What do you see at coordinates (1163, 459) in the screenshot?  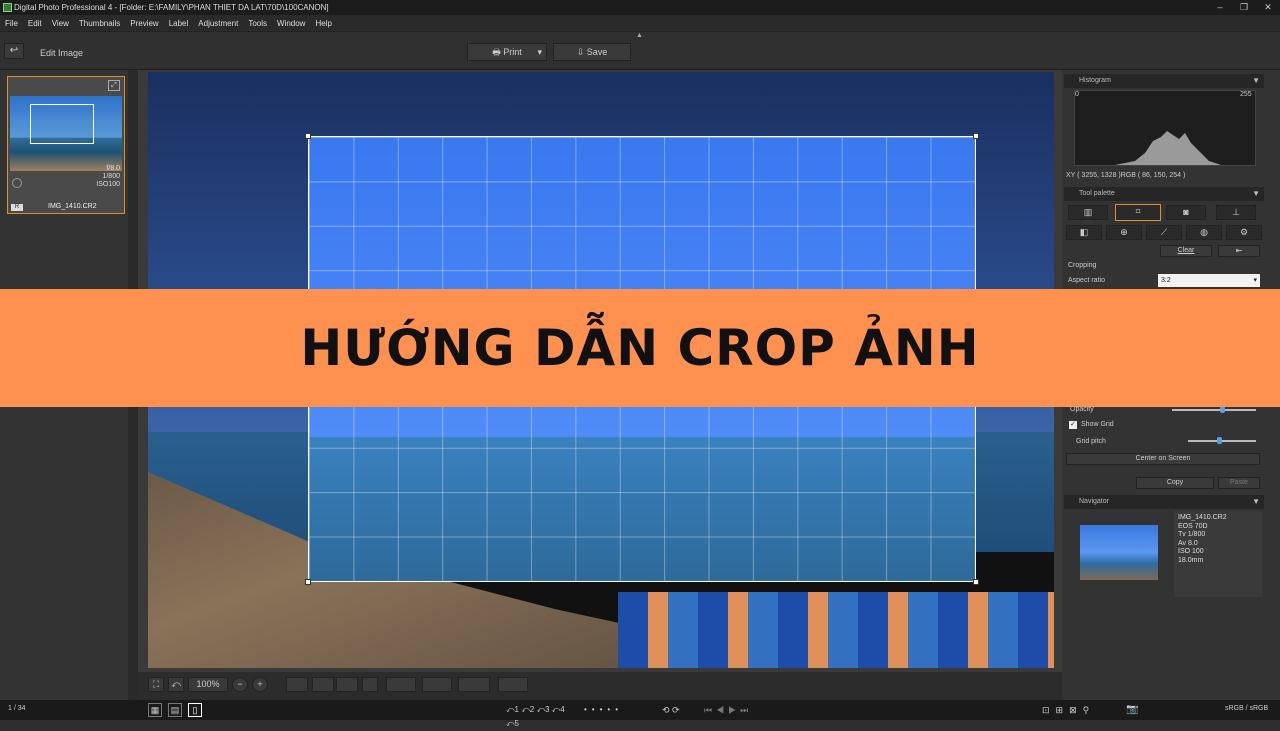 I see `center-on-screen-button: Center on Screen` at bounding box center [1163, 459].